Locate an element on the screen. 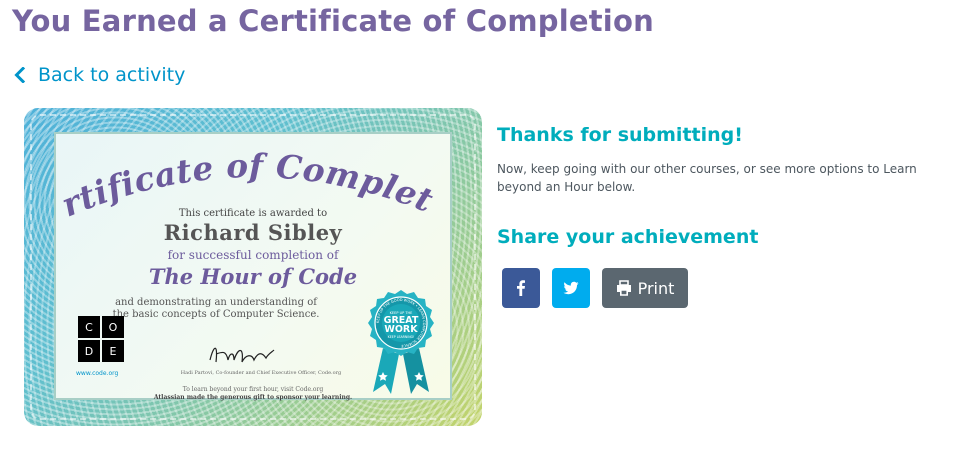  twitter-share-button is located at coordinates (571, 288).